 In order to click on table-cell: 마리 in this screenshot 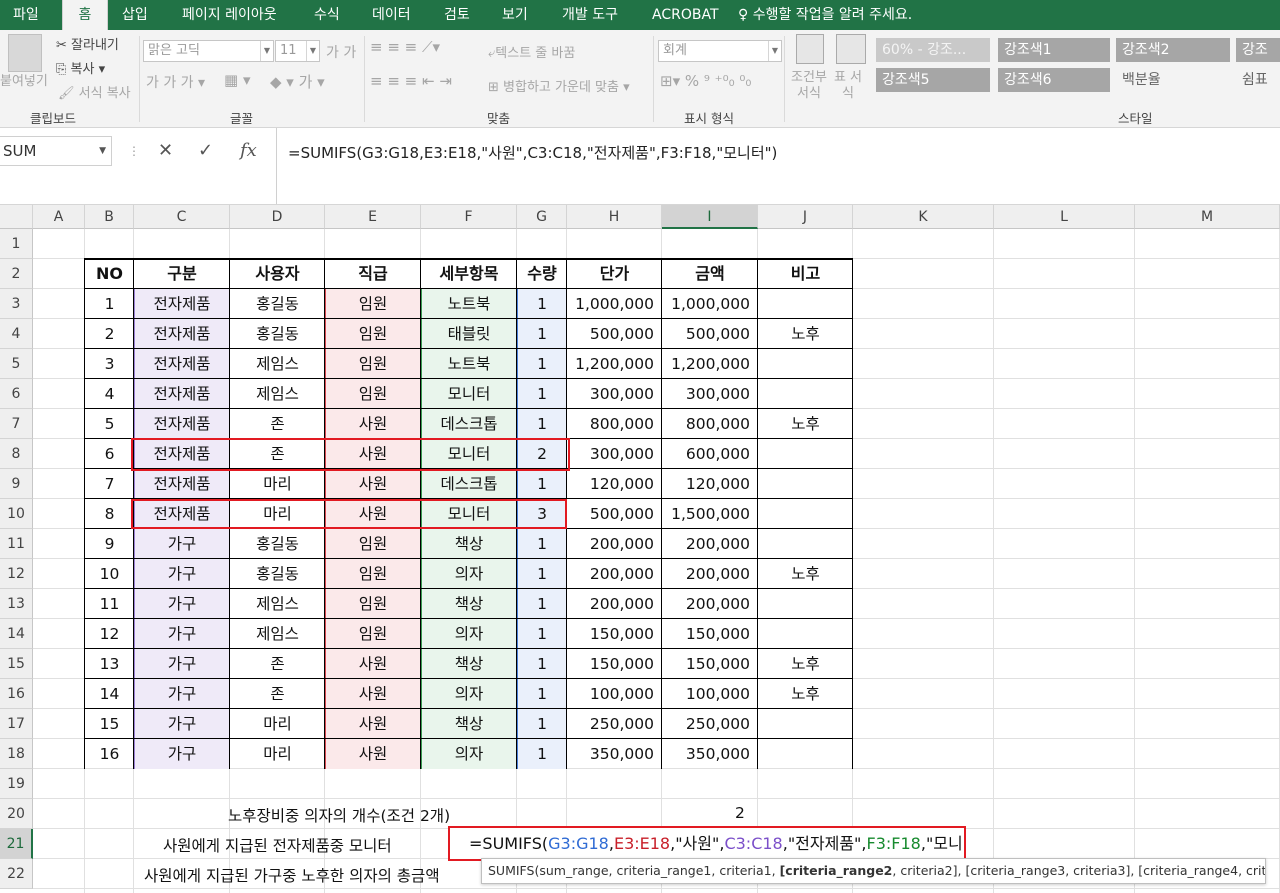, I will do `click(277, 484)`.